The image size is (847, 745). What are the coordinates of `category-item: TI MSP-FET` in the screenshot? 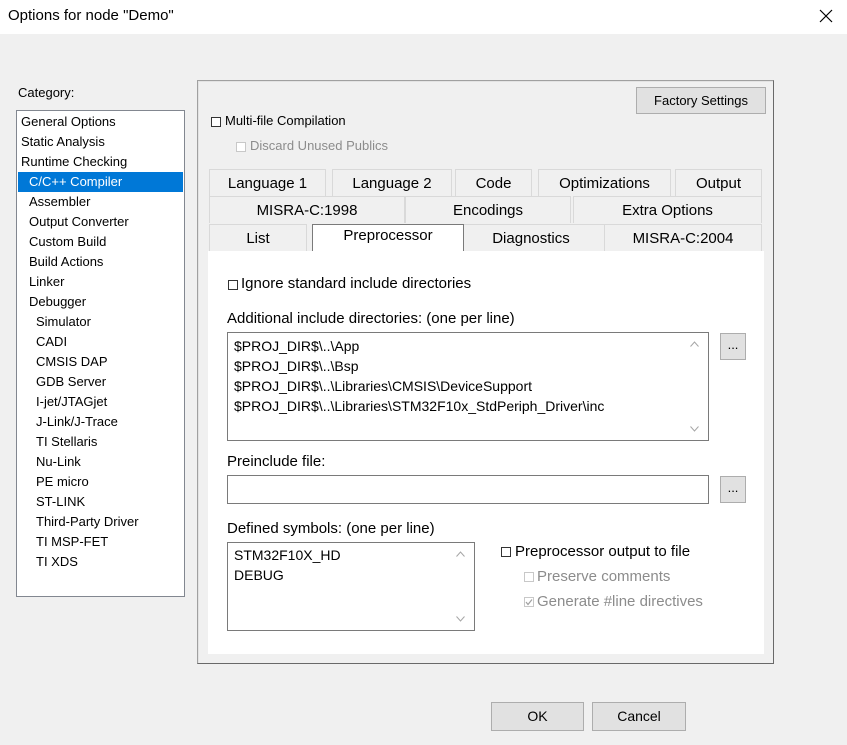 It's located at (100, 542).